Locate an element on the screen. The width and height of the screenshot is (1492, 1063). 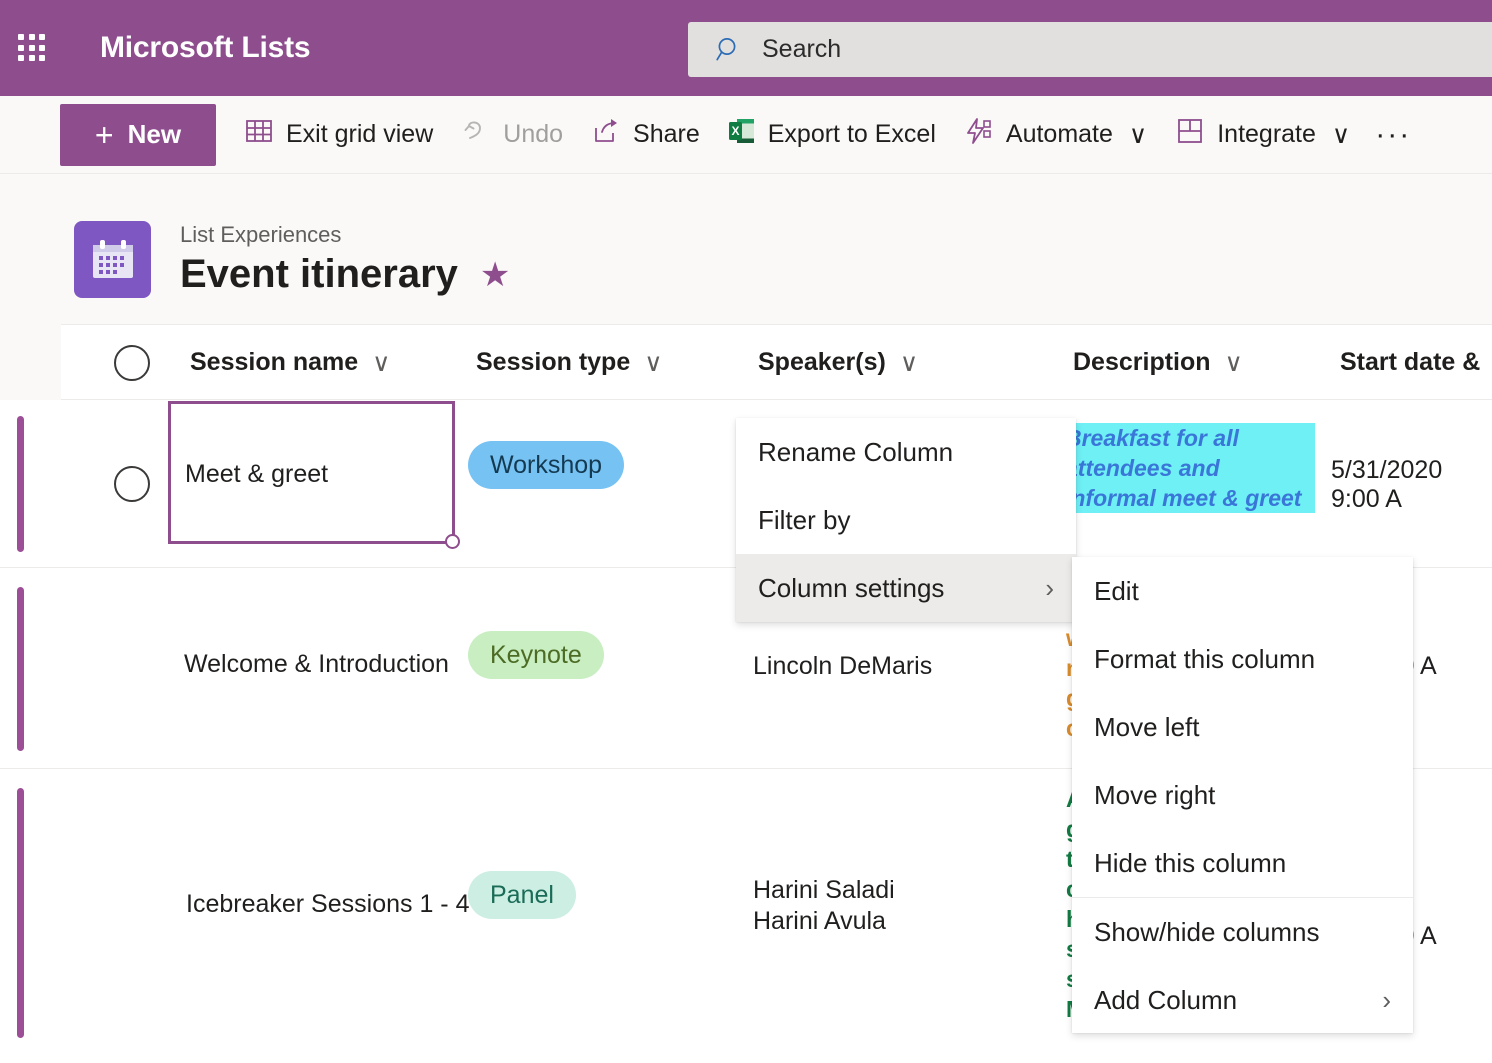
session-name-cell: Welcome & Introduction is located at coordinates (316, 664).